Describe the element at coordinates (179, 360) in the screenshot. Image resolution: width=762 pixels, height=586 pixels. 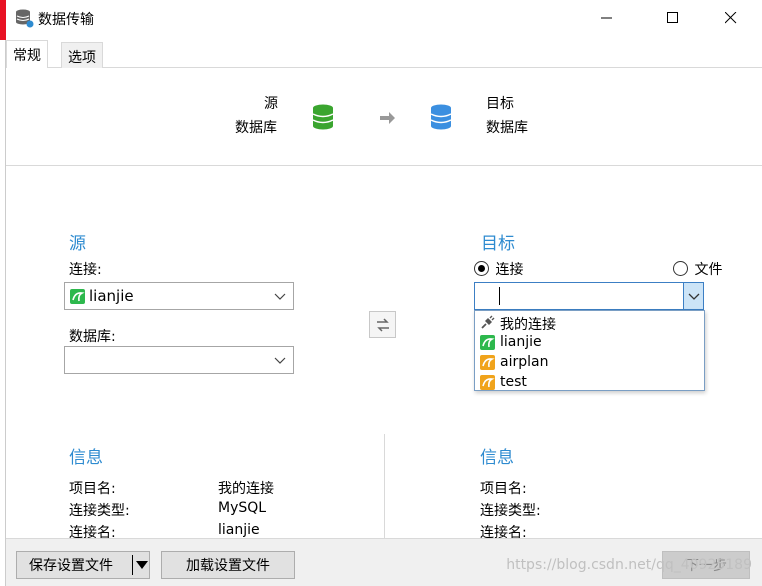
I see `source-database-select` at that location.